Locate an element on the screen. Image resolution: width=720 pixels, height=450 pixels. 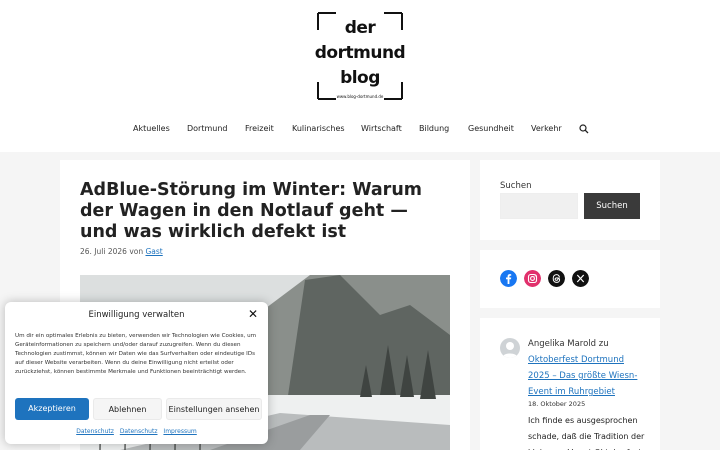
comment-author-line: Angelika Marold zu is located at coordinates (568, 344).